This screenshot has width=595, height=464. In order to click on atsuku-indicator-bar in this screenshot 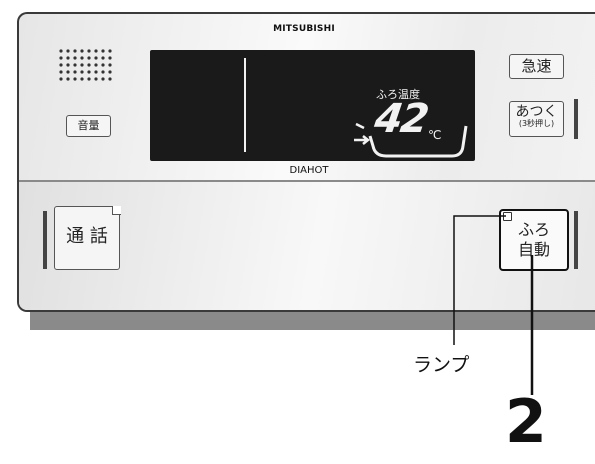, I will do `click(576, 119)`.